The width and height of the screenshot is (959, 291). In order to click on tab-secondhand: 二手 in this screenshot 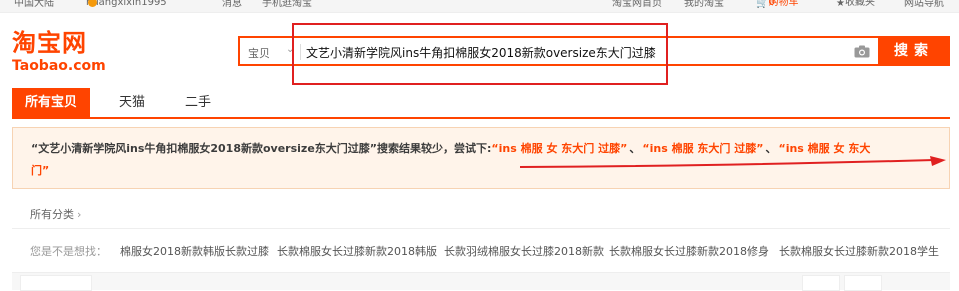, I will do `click(198, 103)`.